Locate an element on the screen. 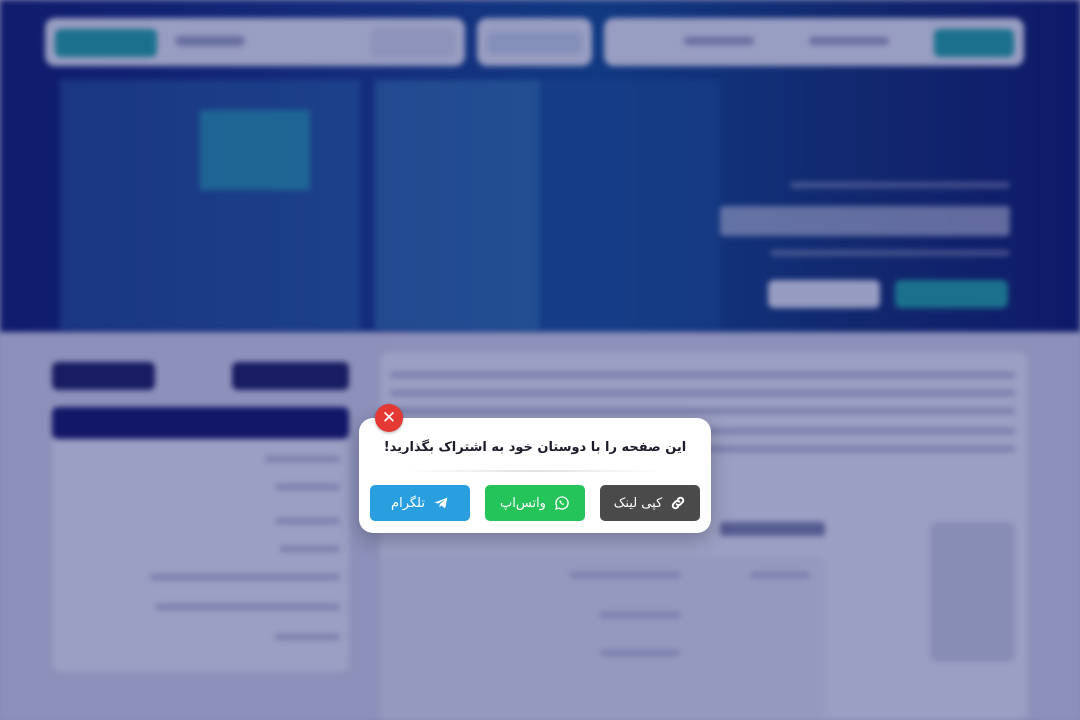  telegram-label: تلگرام is located at coordinates (408, 503).